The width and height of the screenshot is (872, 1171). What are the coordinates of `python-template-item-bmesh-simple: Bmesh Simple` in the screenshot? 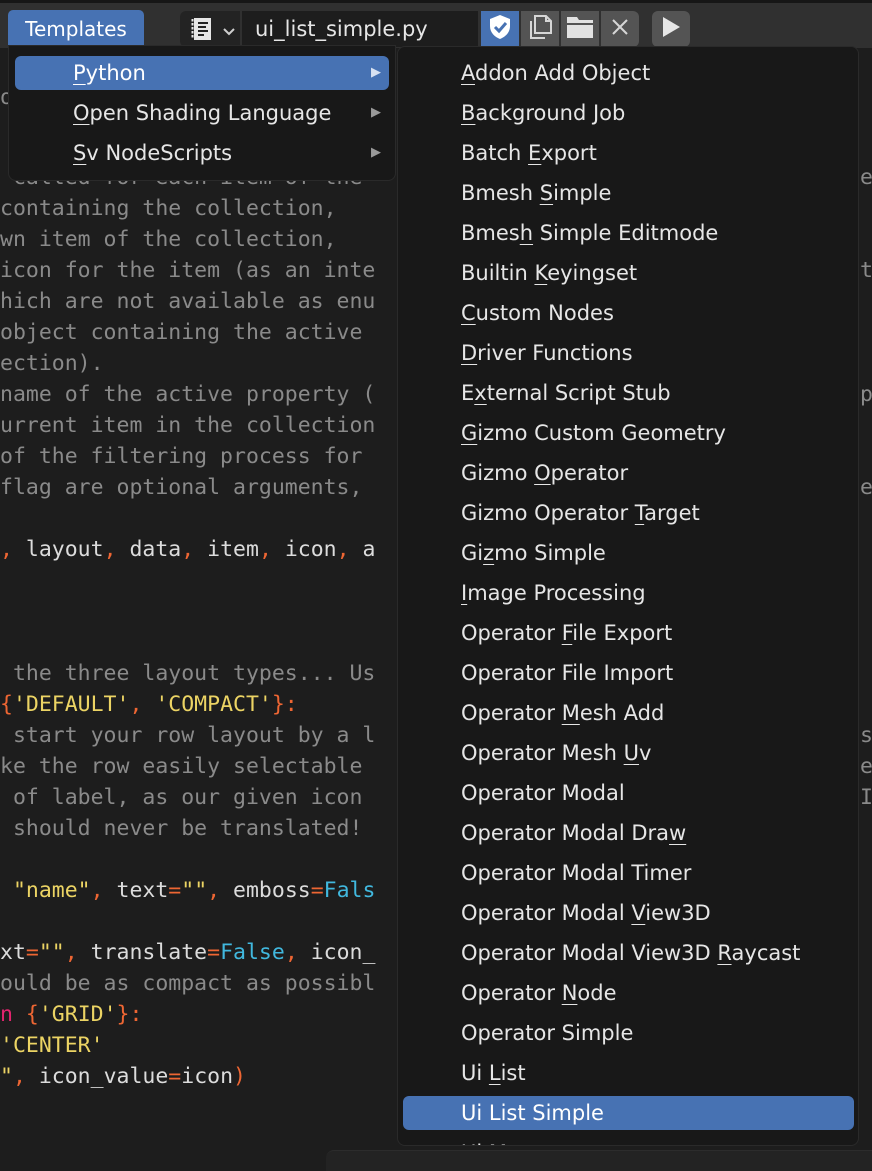 It's located at (628, 193).